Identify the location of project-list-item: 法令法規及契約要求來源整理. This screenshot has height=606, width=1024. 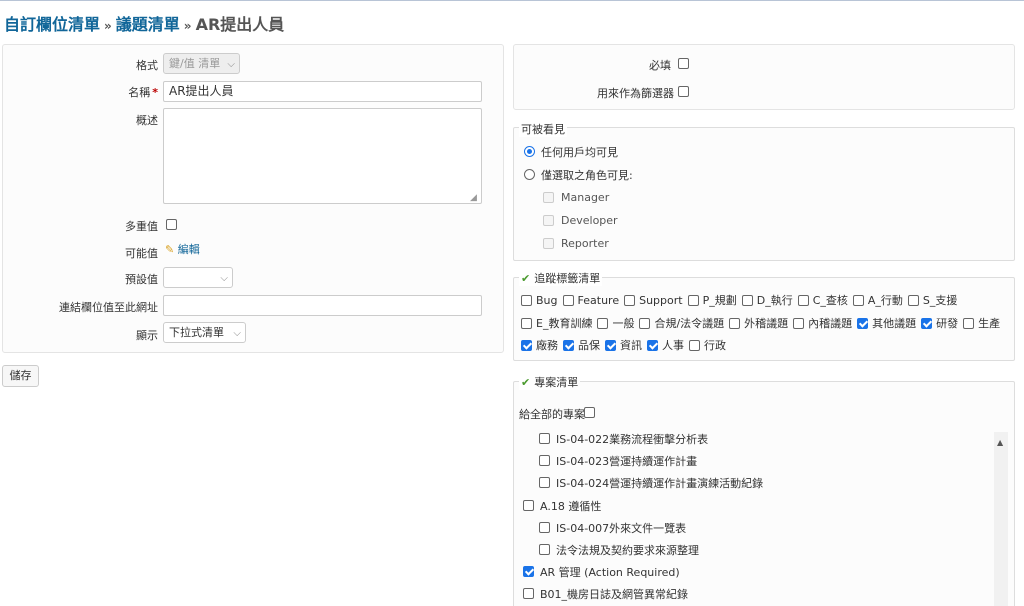
(619, 550).